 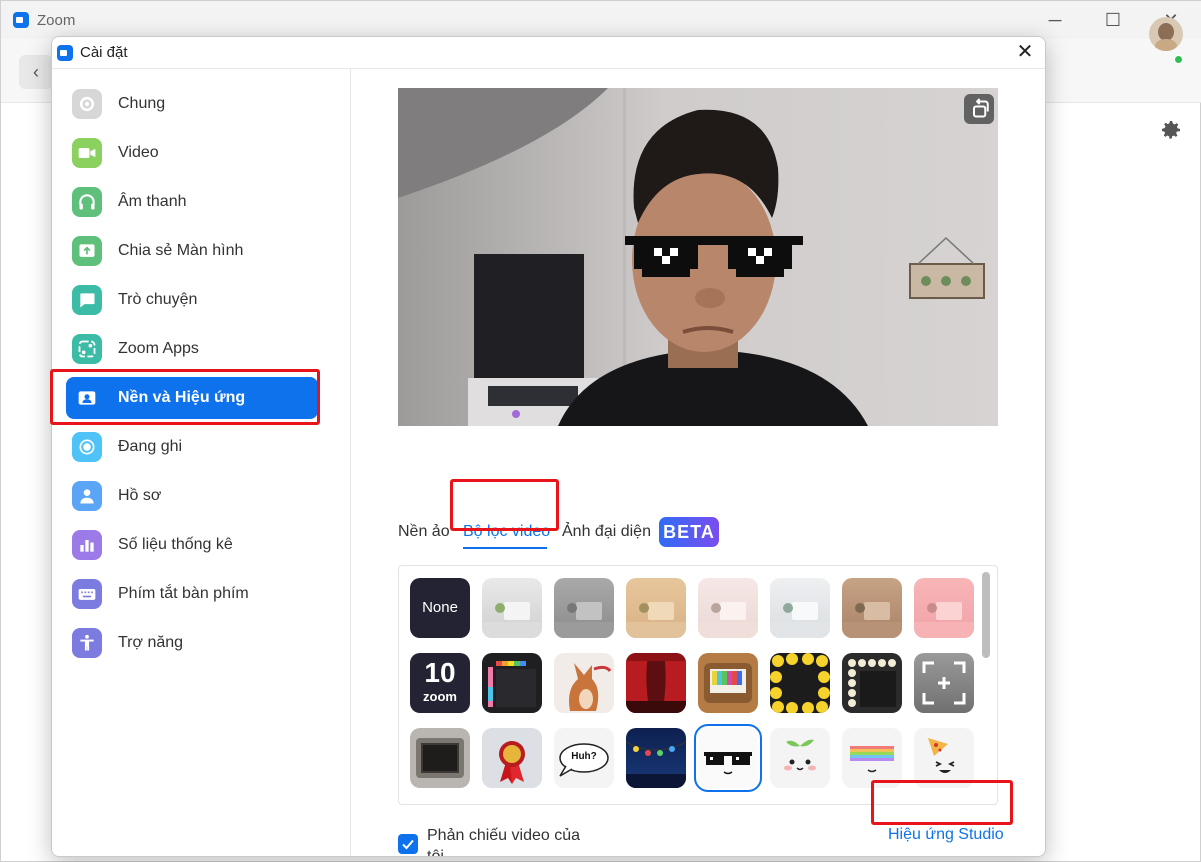 I want to click on mirror-video-label: Phản chiếu video của tôi, so click(x=503, y=842).